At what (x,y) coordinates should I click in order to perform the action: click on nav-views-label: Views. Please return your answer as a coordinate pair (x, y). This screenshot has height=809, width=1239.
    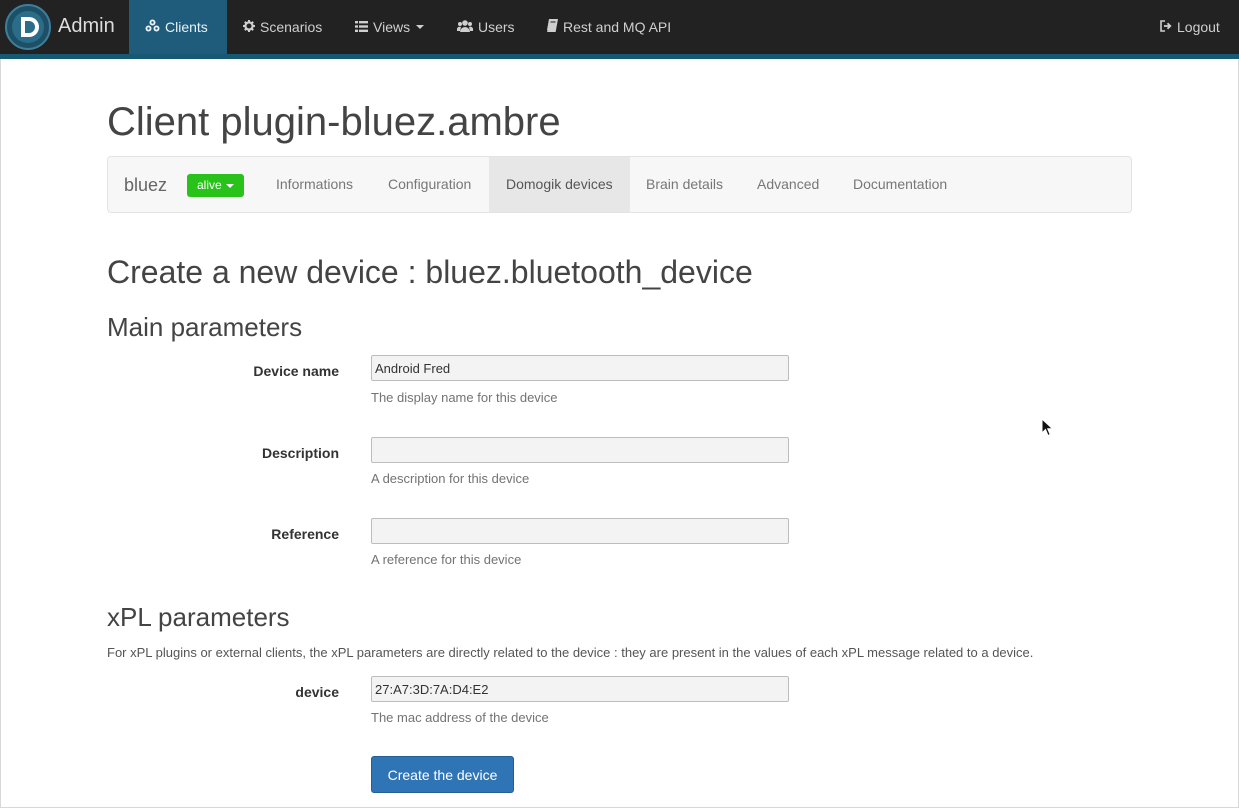
    Looking at the image, I should click on (392, 27).